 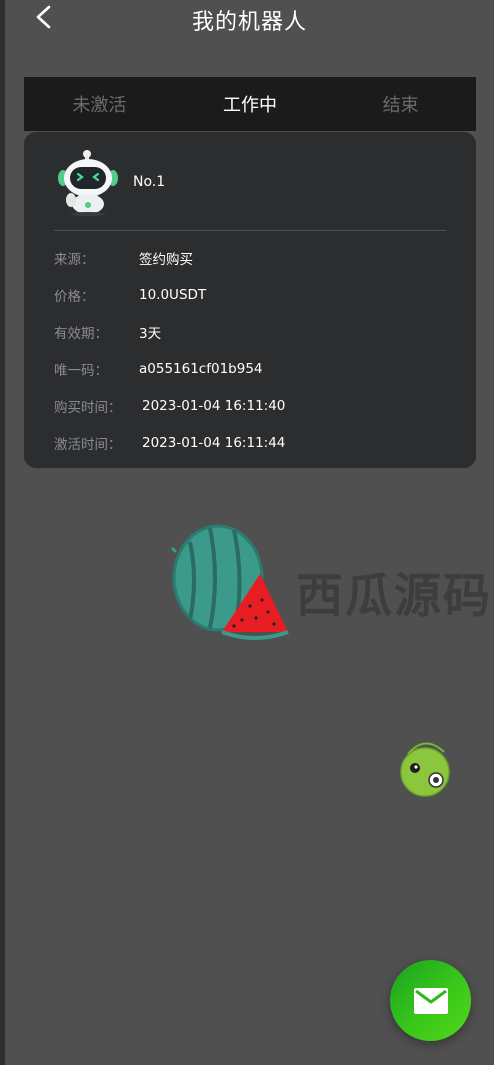 I want to click on page-title: 我的机器人, so click(x=249, y=22).